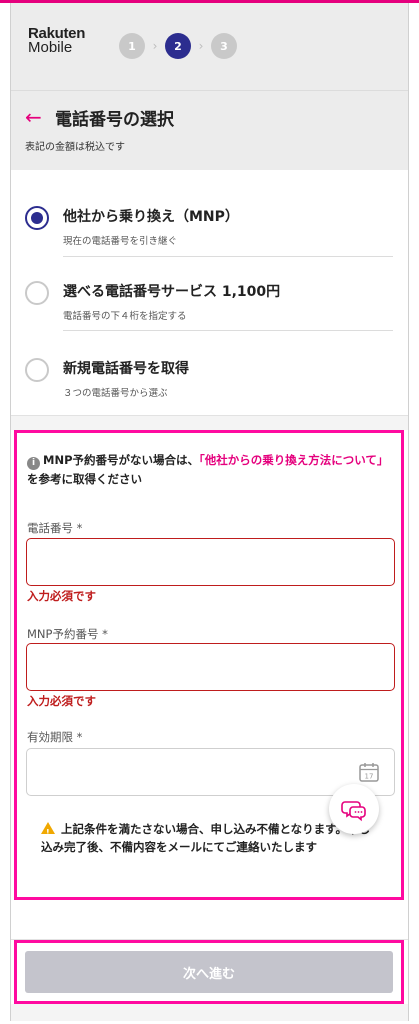 The height and width of the screenshot is (1024, 419). What do you see at coordinates (120, 241) in the screenshot?
I see `option-subtitle: 現在の電話番号を引き継ぐ` at bounding box center [120, 241].